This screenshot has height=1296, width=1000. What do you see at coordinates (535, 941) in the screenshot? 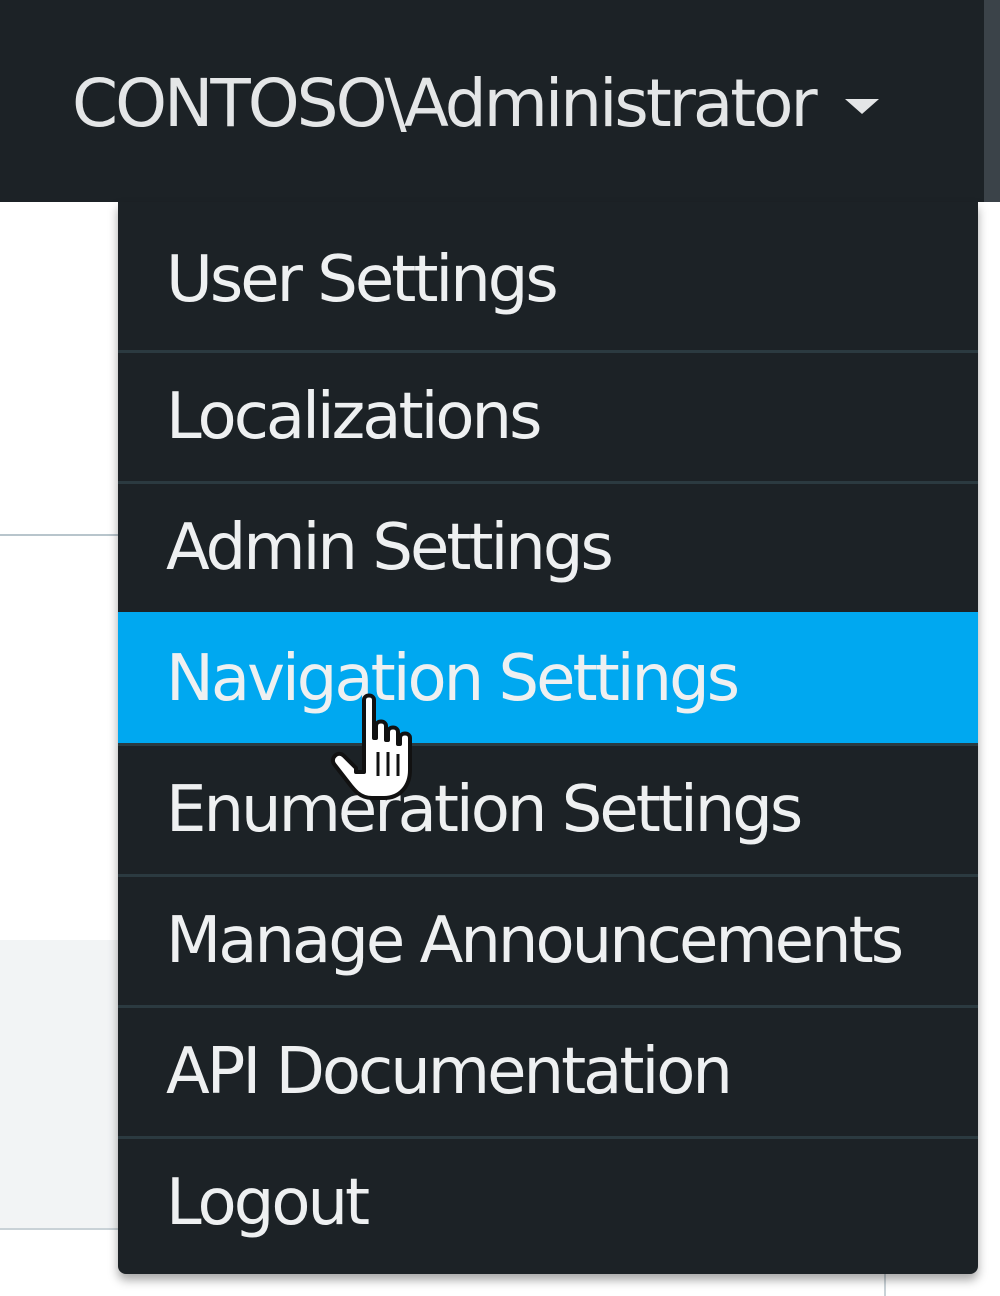
I see `menu-item-label: Manage Announcements` at bounding box center [535, 941].